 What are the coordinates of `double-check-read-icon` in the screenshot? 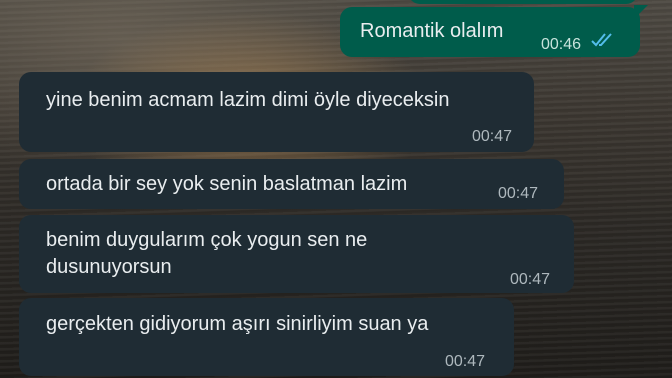 It's located at (603, 40).